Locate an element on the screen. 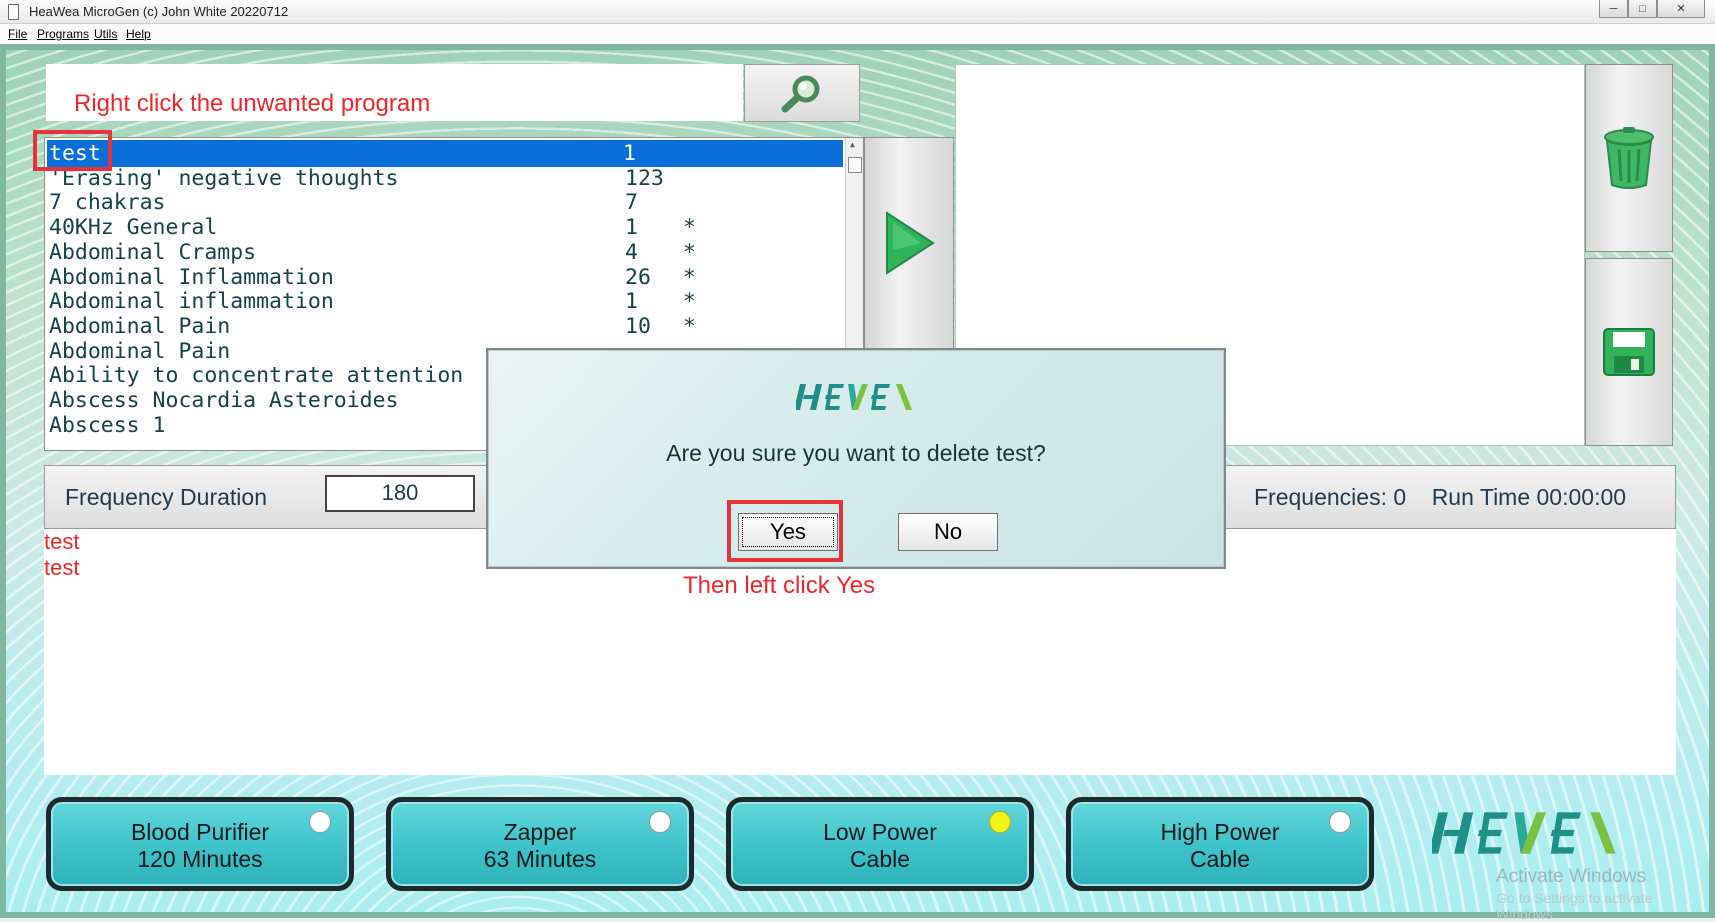  program-count: 10 is located at coordinates (638, 326).